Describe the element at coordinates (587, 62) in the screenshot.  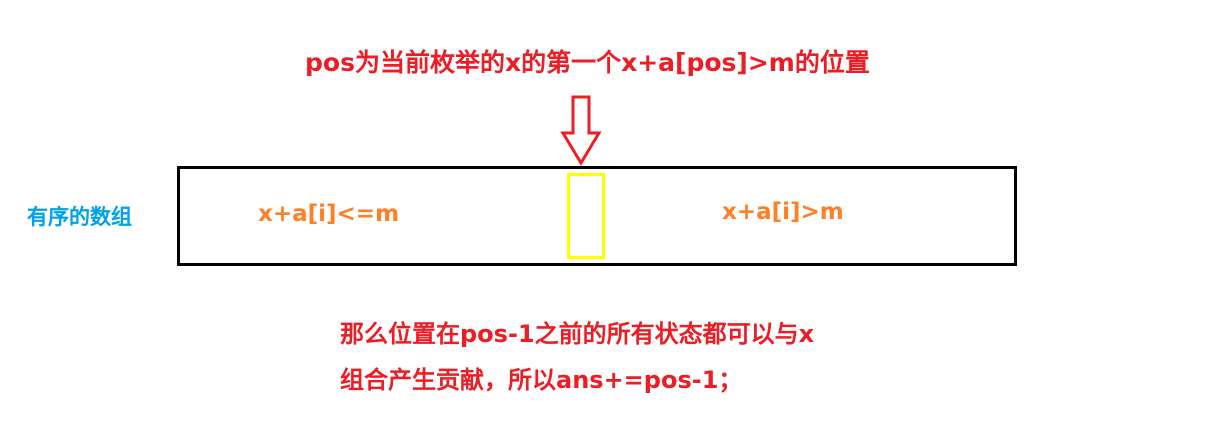
I see `diagram-title: pos为当前枚举的x的第一个x+a[pos]>m的位置` at that location.